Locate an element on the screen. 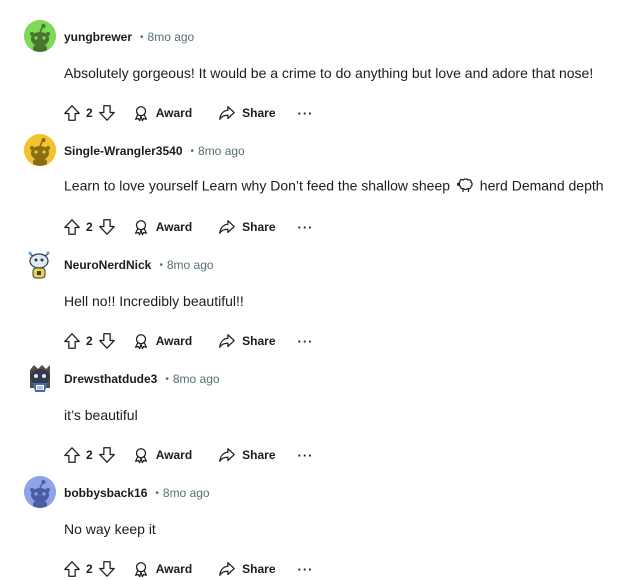 Image resolution: width=639 pixels, height=580 pixels. comment-meta: bobbysback16 • 8mo ago is located at coordinates (137, 493).